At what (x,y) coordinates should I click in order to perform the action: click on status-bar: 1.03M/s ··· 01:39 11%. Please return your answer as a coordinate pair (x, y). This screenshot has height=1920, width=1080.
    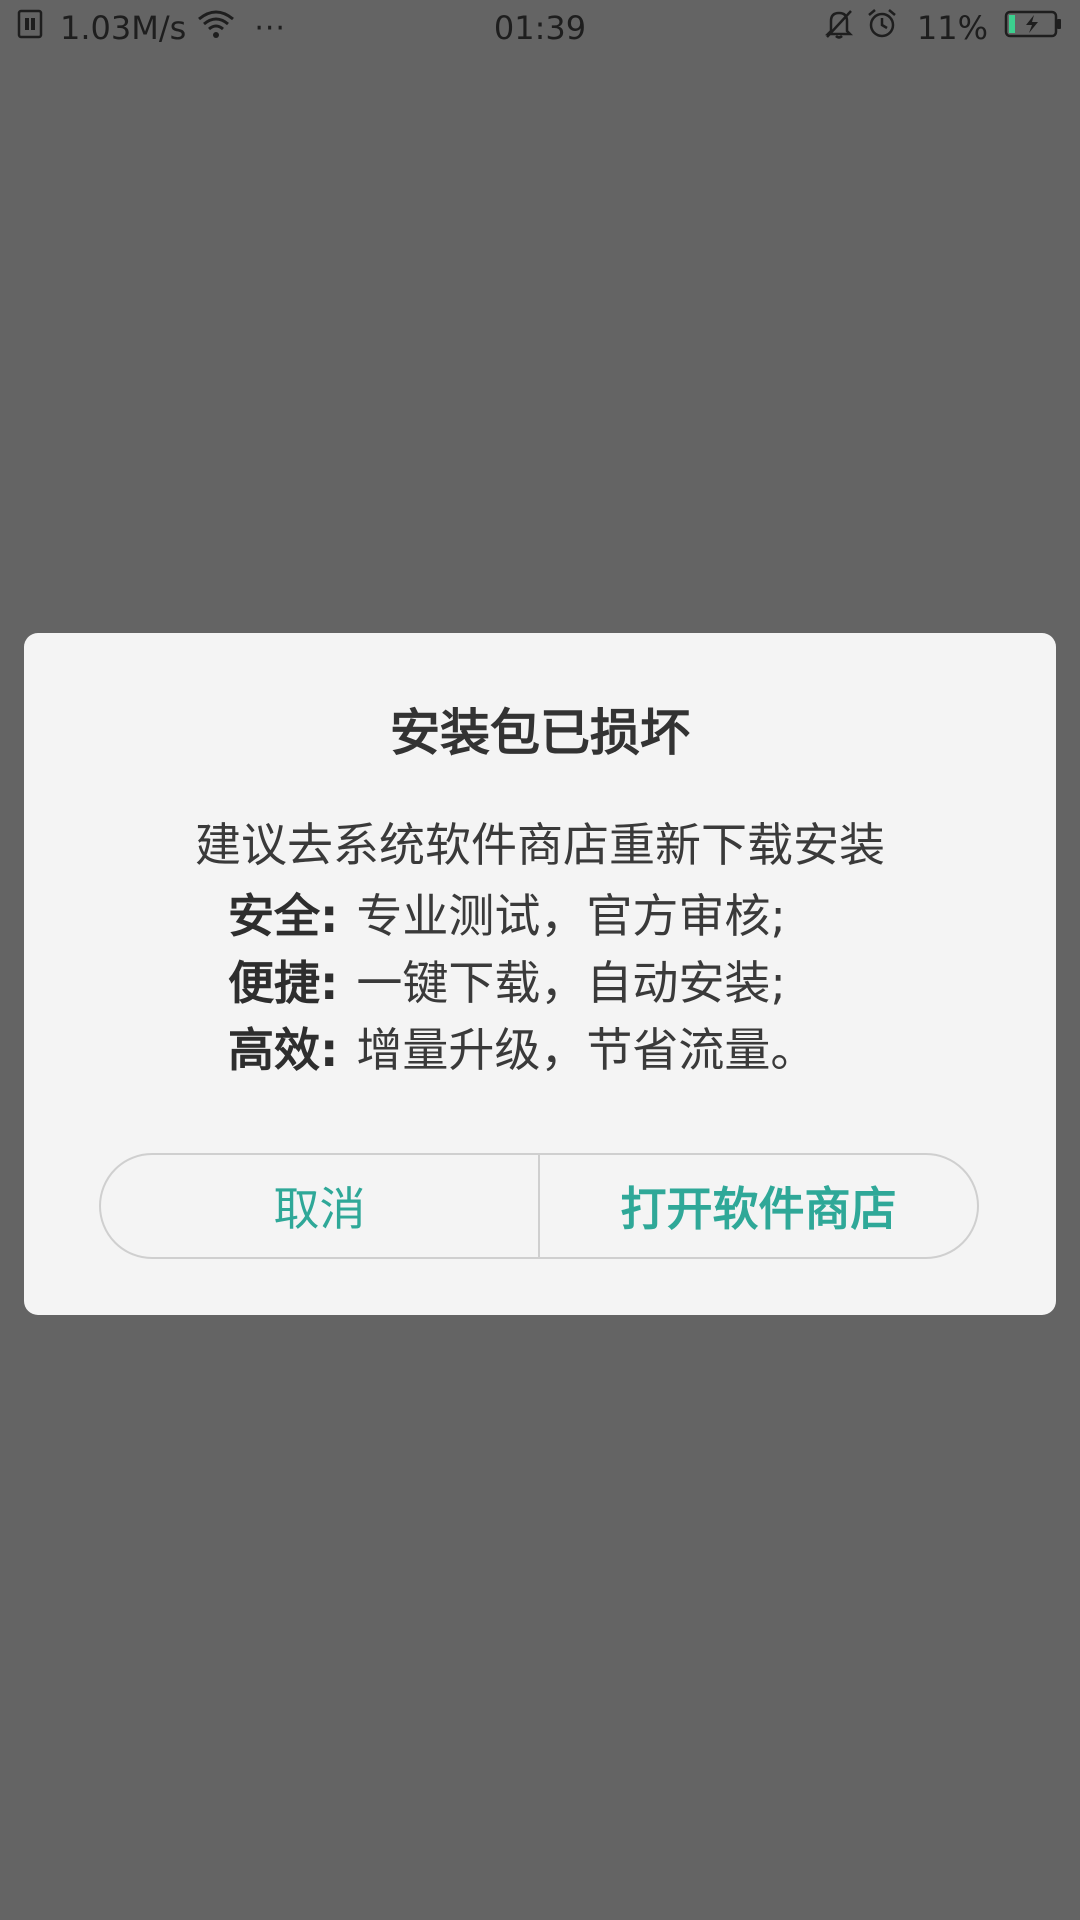
    Looking at the image, I should click on (540, 28).